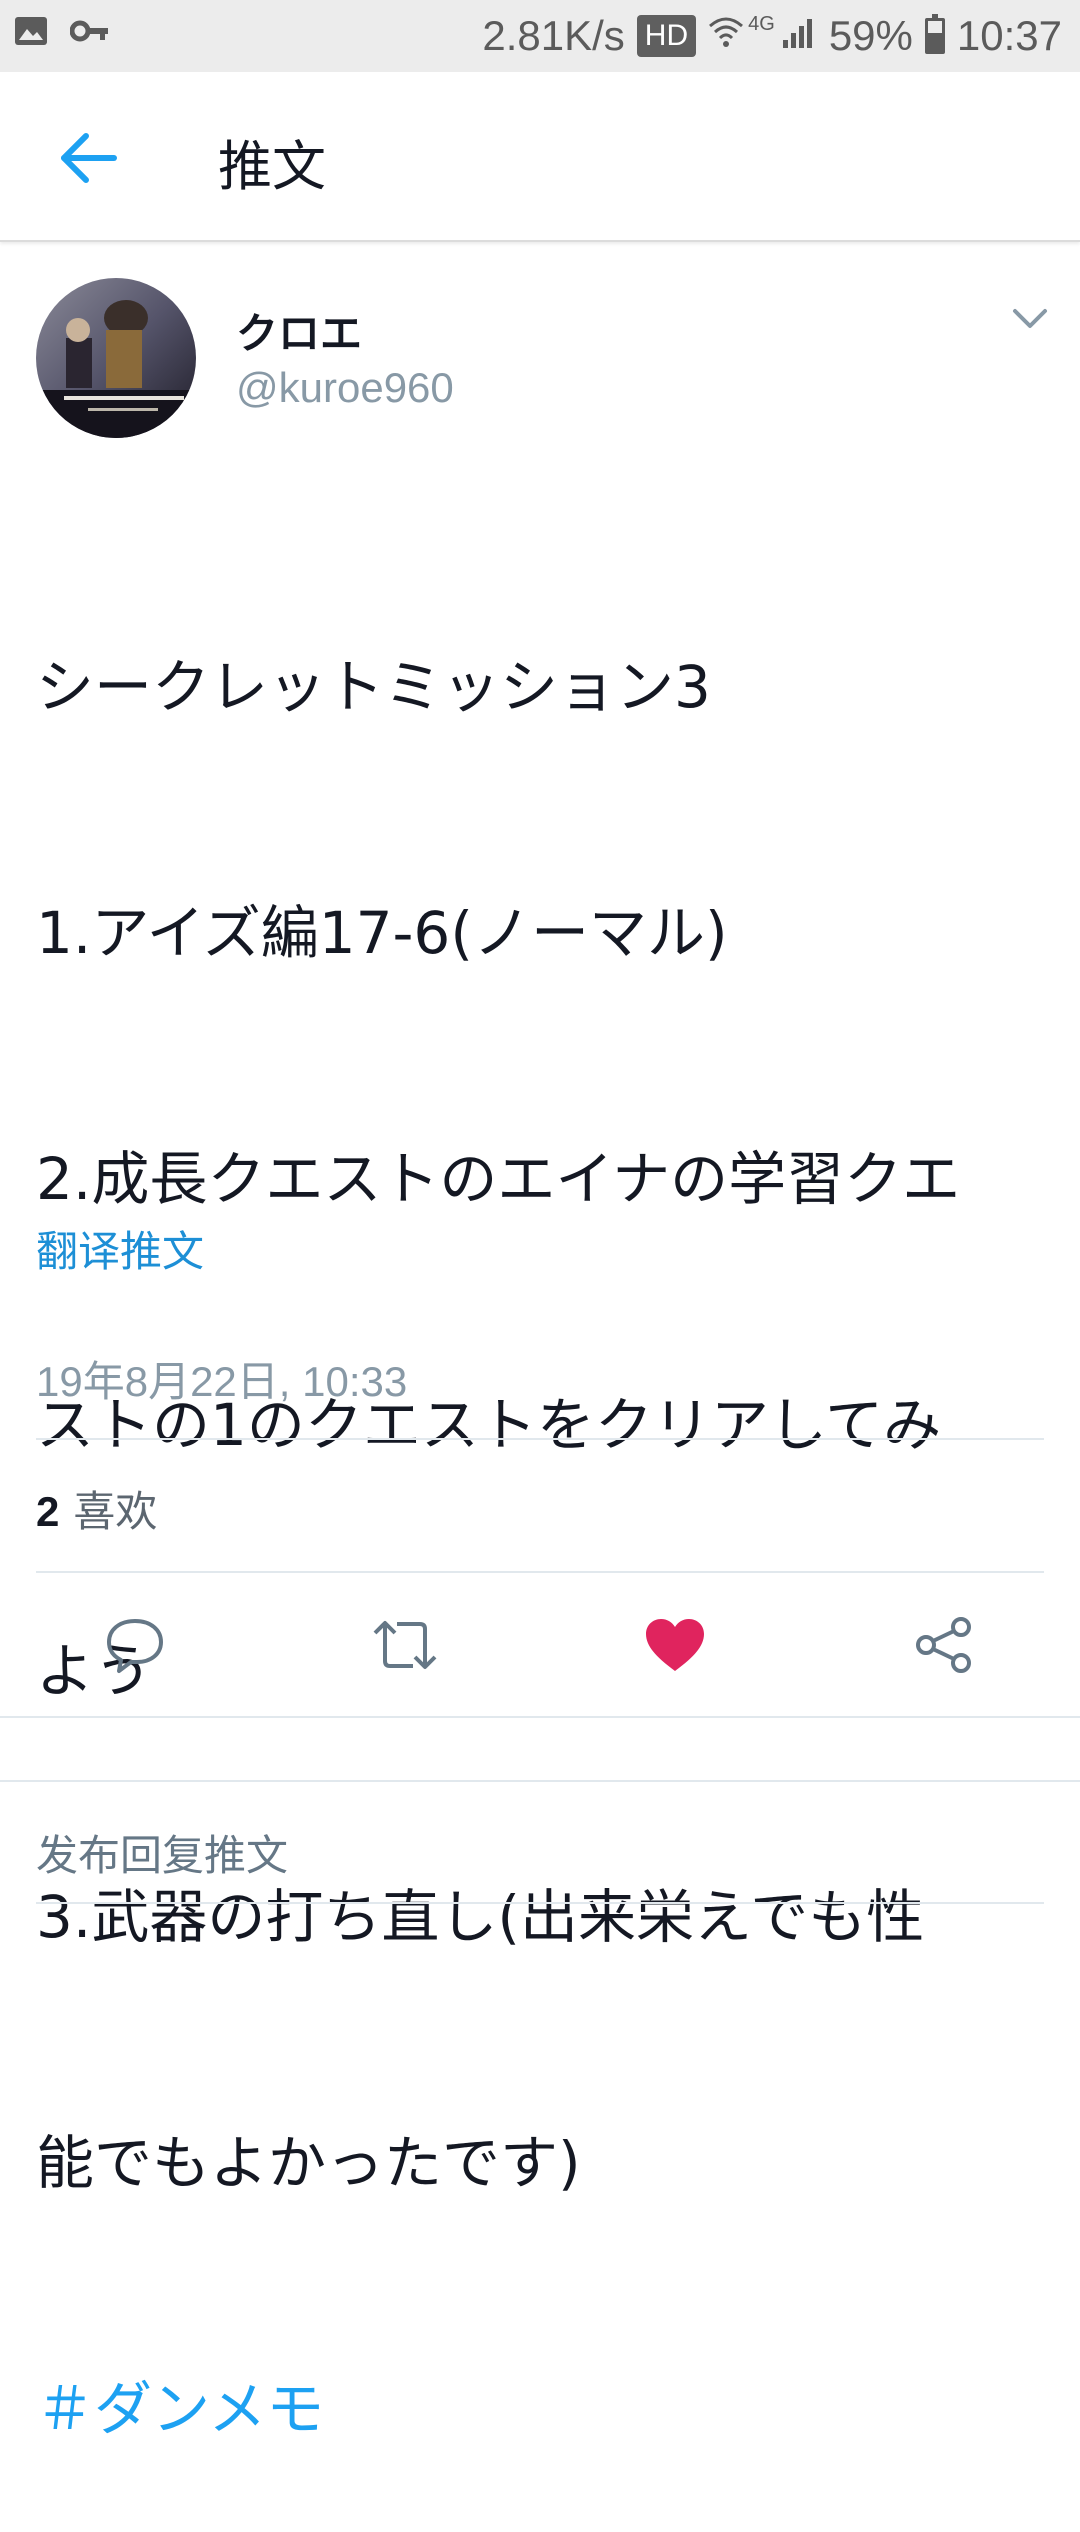 The image size is (1080, 2532). What do you see at coordinates (761, 23) in the screenshot?
I see `network-type: 4G` at bounding box center [761, 23].